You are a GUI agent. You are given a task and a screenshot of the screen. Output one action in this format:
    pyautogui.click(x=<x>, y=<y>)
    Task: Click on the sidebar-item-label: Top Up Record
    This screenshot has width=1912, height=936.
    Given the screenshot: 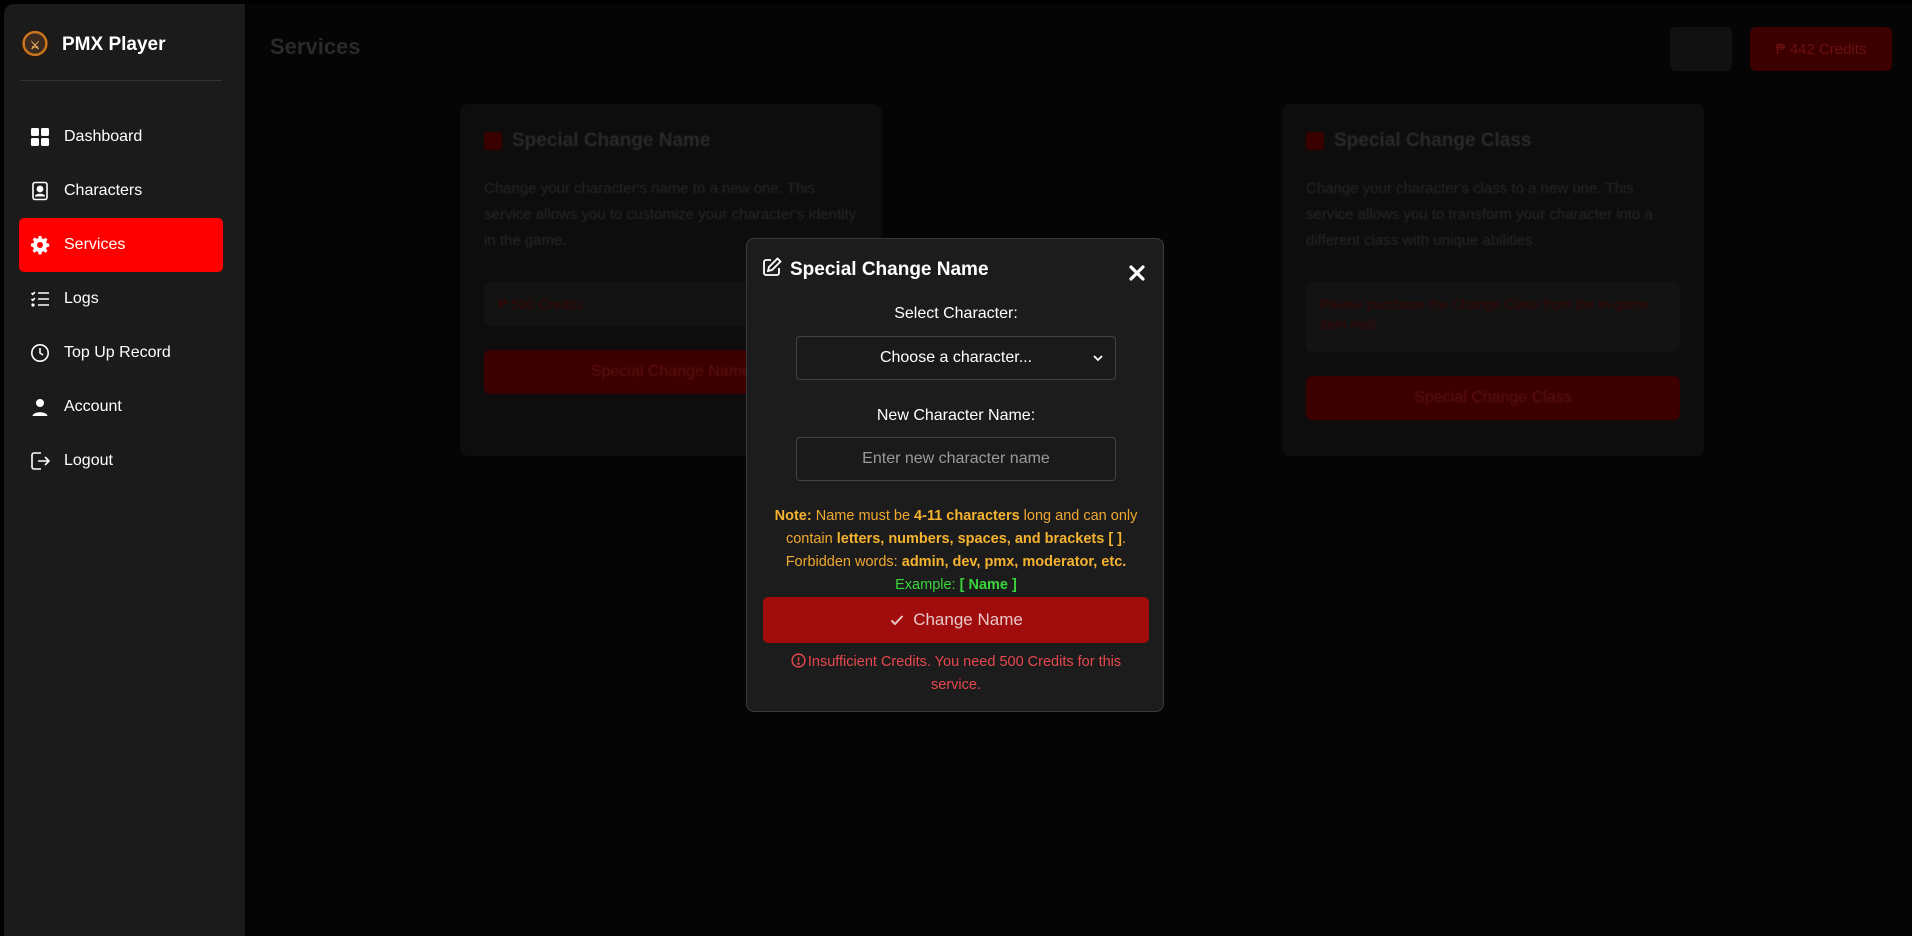 What is the action you would take?
    pyautogui.click(x=117, y=352)
    